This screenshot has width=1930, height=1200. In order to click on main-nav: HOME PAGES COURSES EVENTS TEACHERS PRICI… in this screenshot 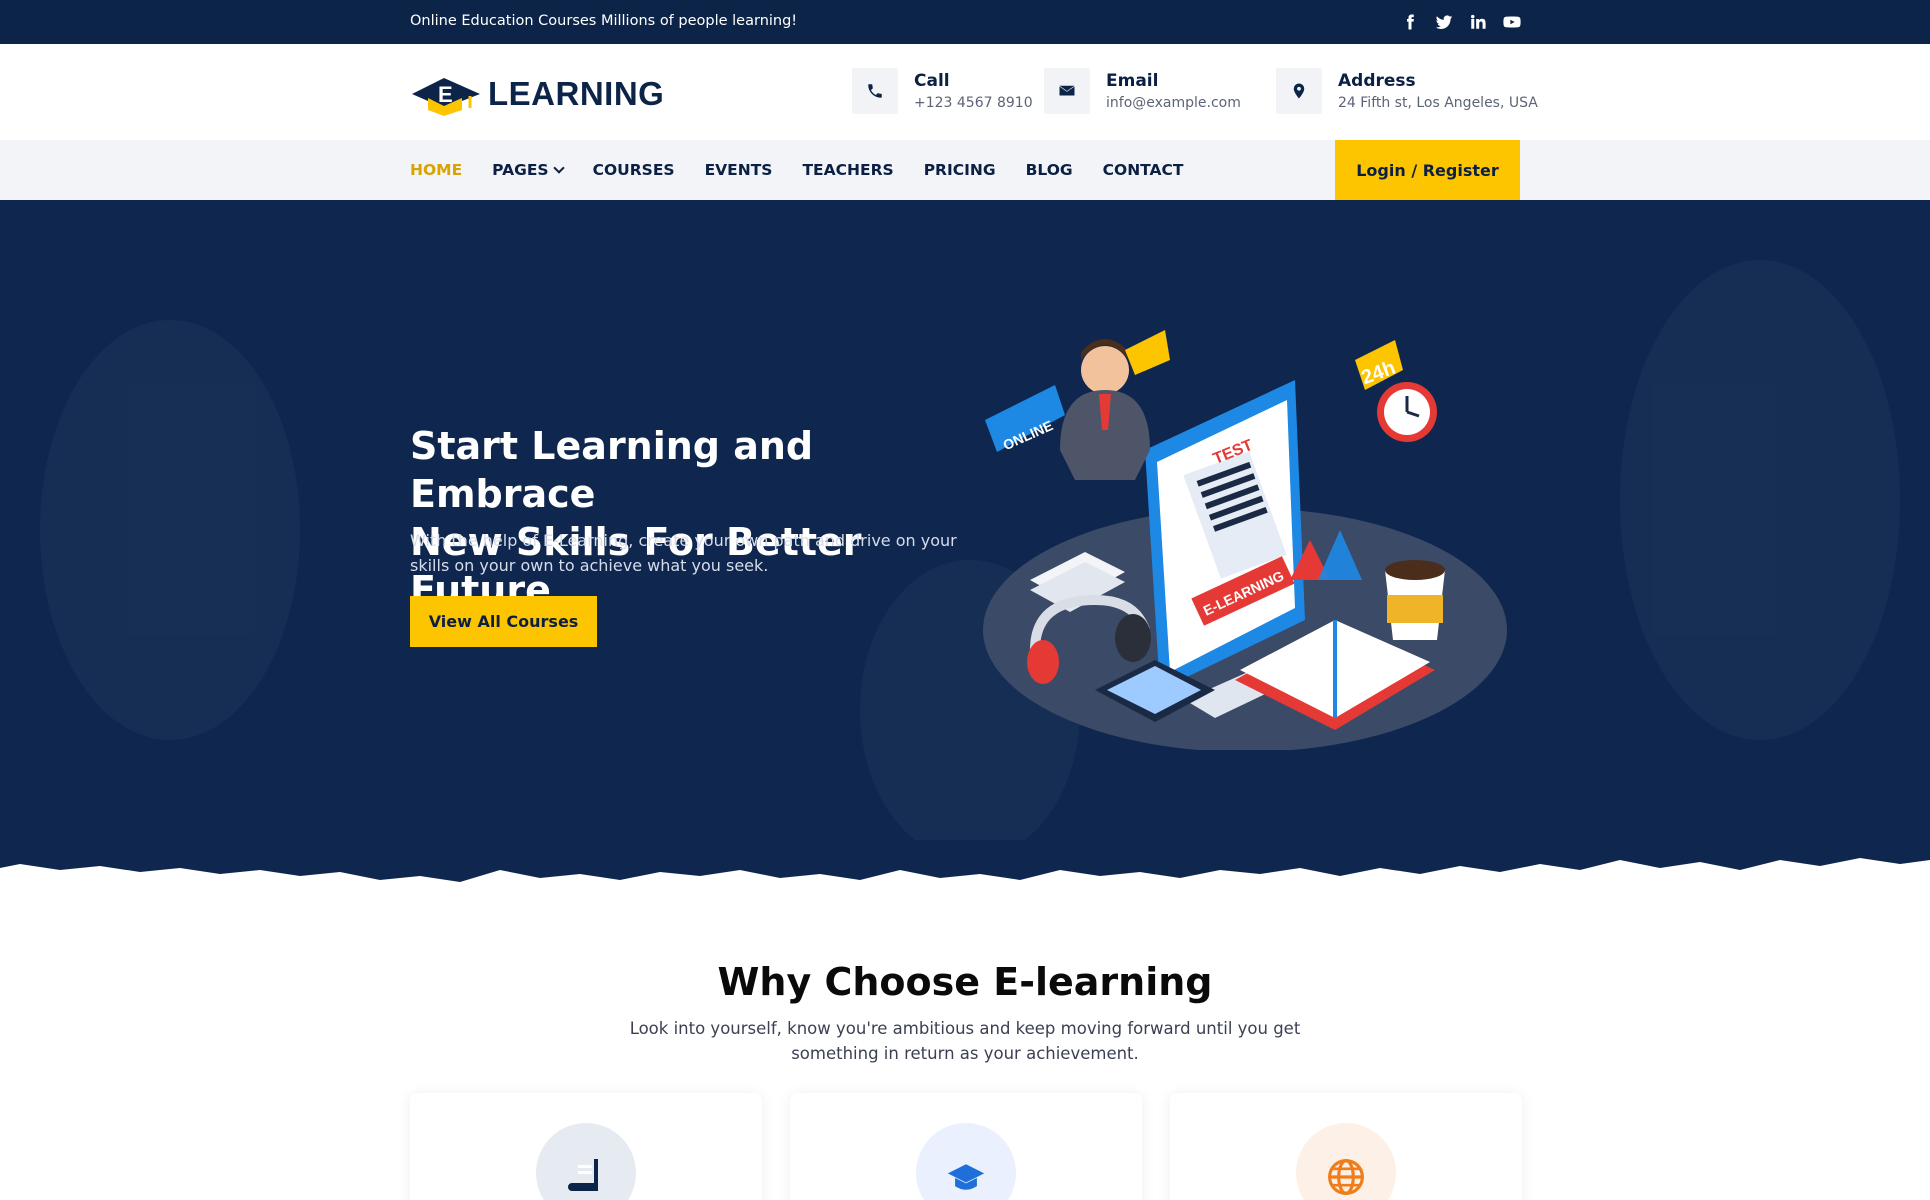, I will do `click(965, 170)`.